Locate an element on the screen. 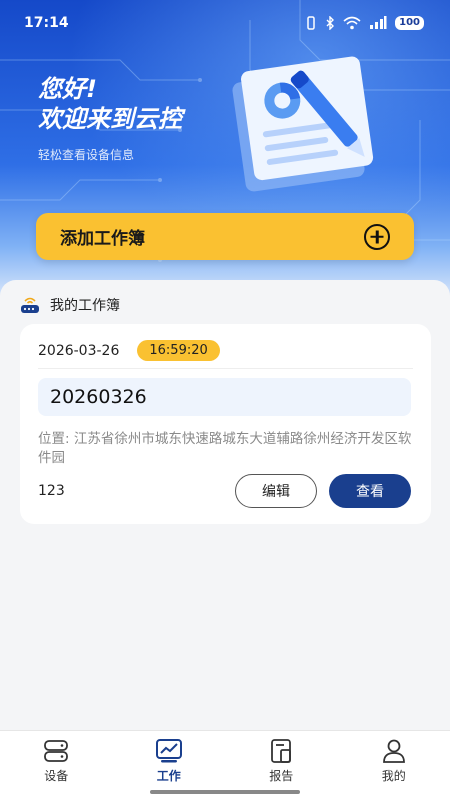  view-button: 查看 is located at coordinates (370, 491).